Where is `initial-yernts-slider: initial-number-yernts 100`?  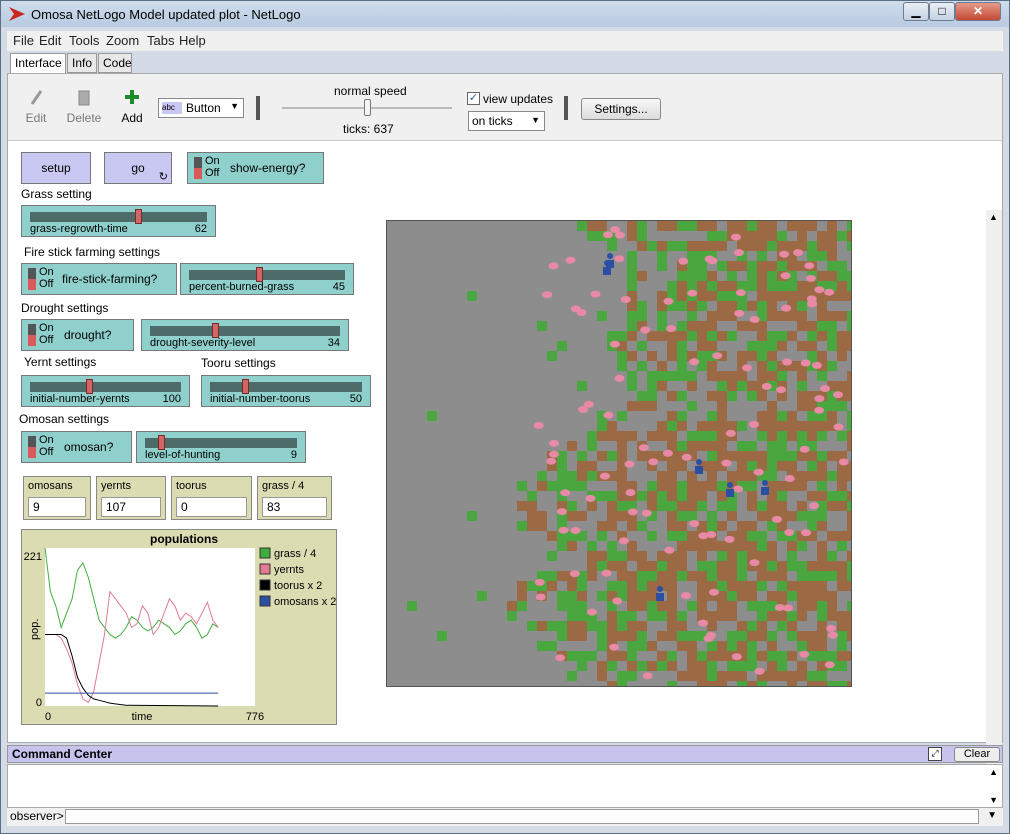 initial-yernts-slider: initial-number-yernts 100 is located at coordinates (105, 391).